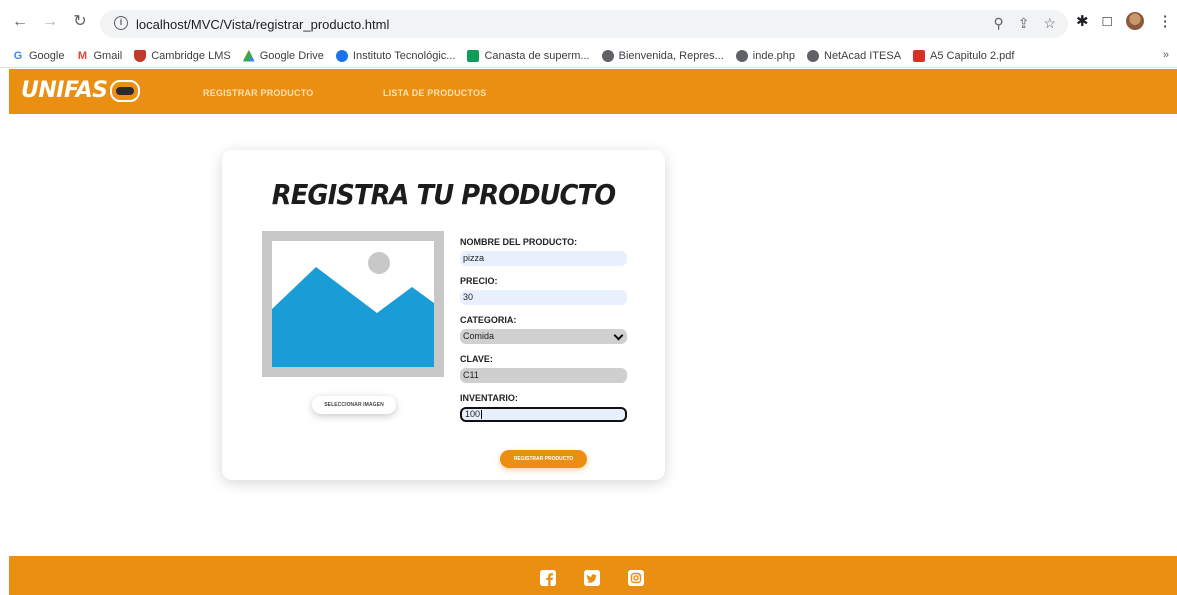  What do you see at coordinates (543, 258) in the screenshot?
I see `nombre-input: pizza` at bounding box center [543, 258].